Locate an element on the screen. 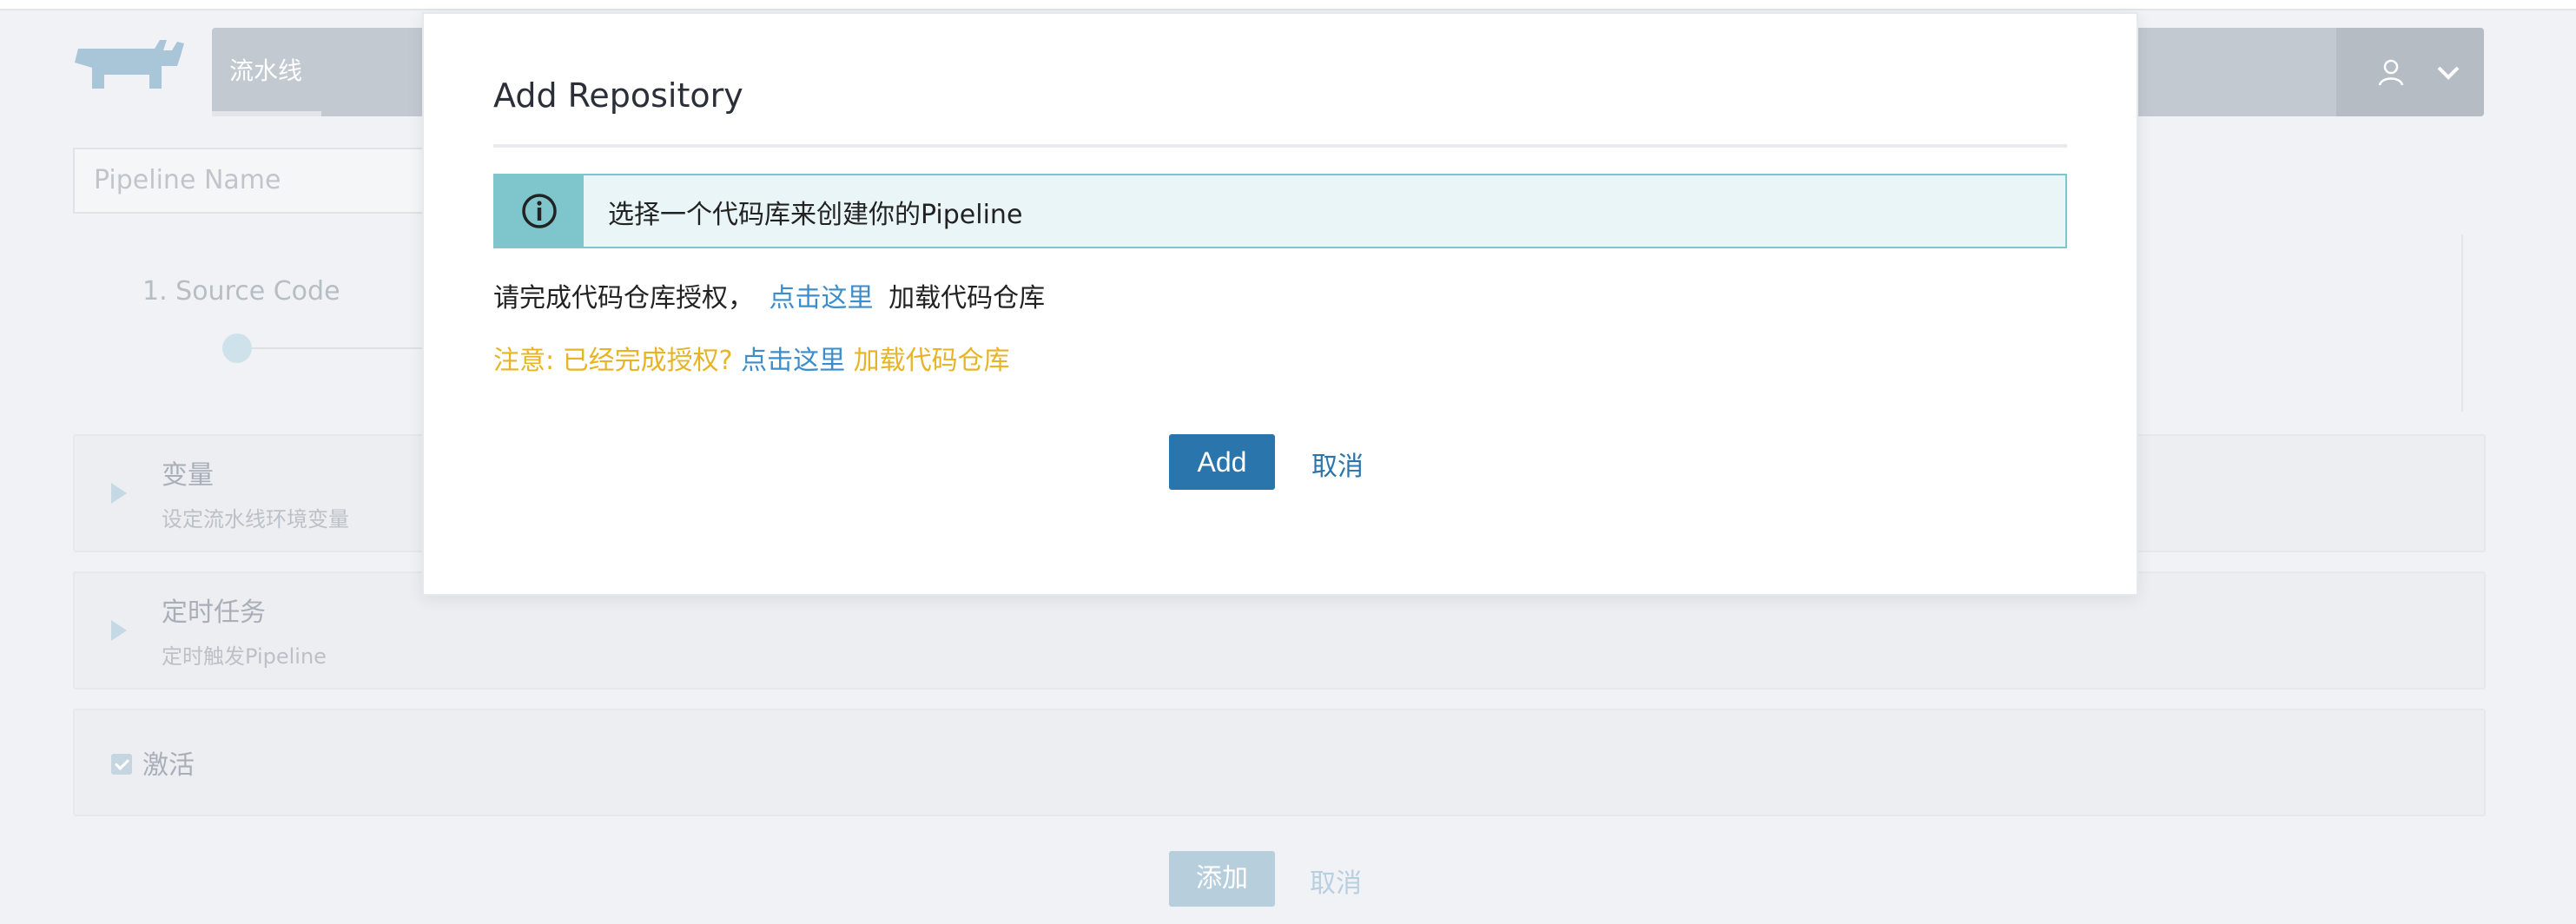 Image resolution: width=2576 pixels, height=924 pixels. auth-note: 注意: 已经完成授权? 点击这里 加载代码仓库 is located at coordinates (751, 358).